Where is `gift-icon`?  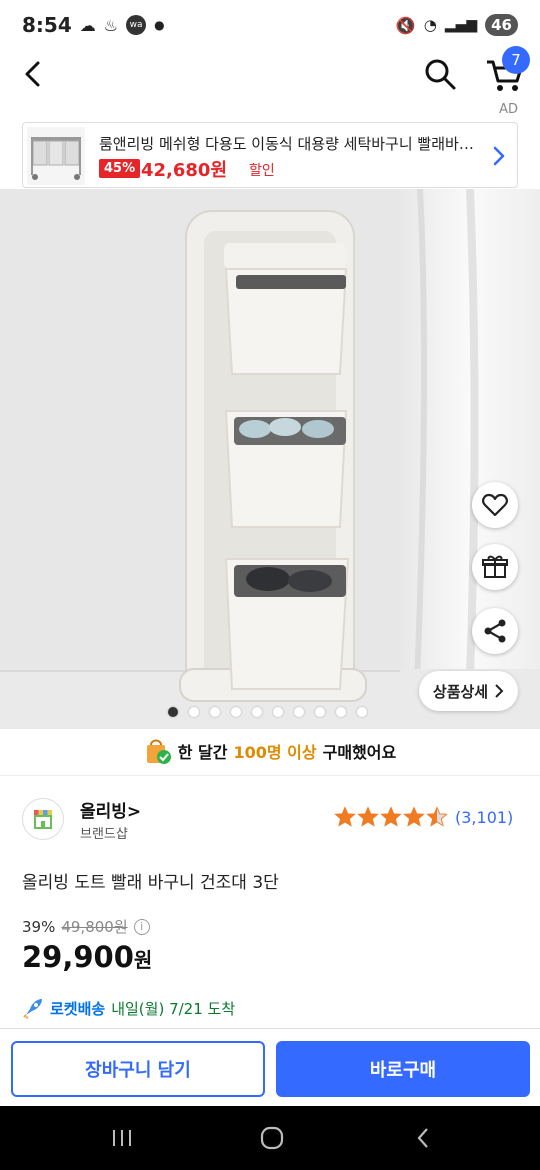
gift-icon is located at coordinates (495, 566).